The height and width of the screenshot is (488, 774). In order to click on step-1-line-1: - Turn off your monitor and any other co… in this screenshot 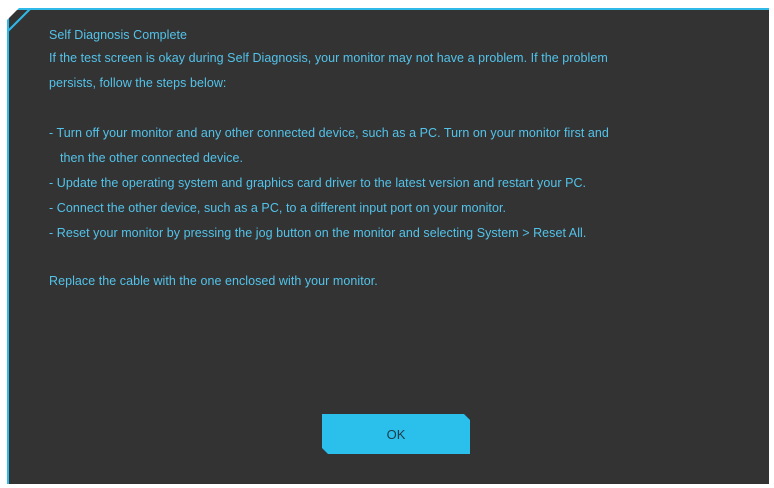, I will do `click(329, 133)`.